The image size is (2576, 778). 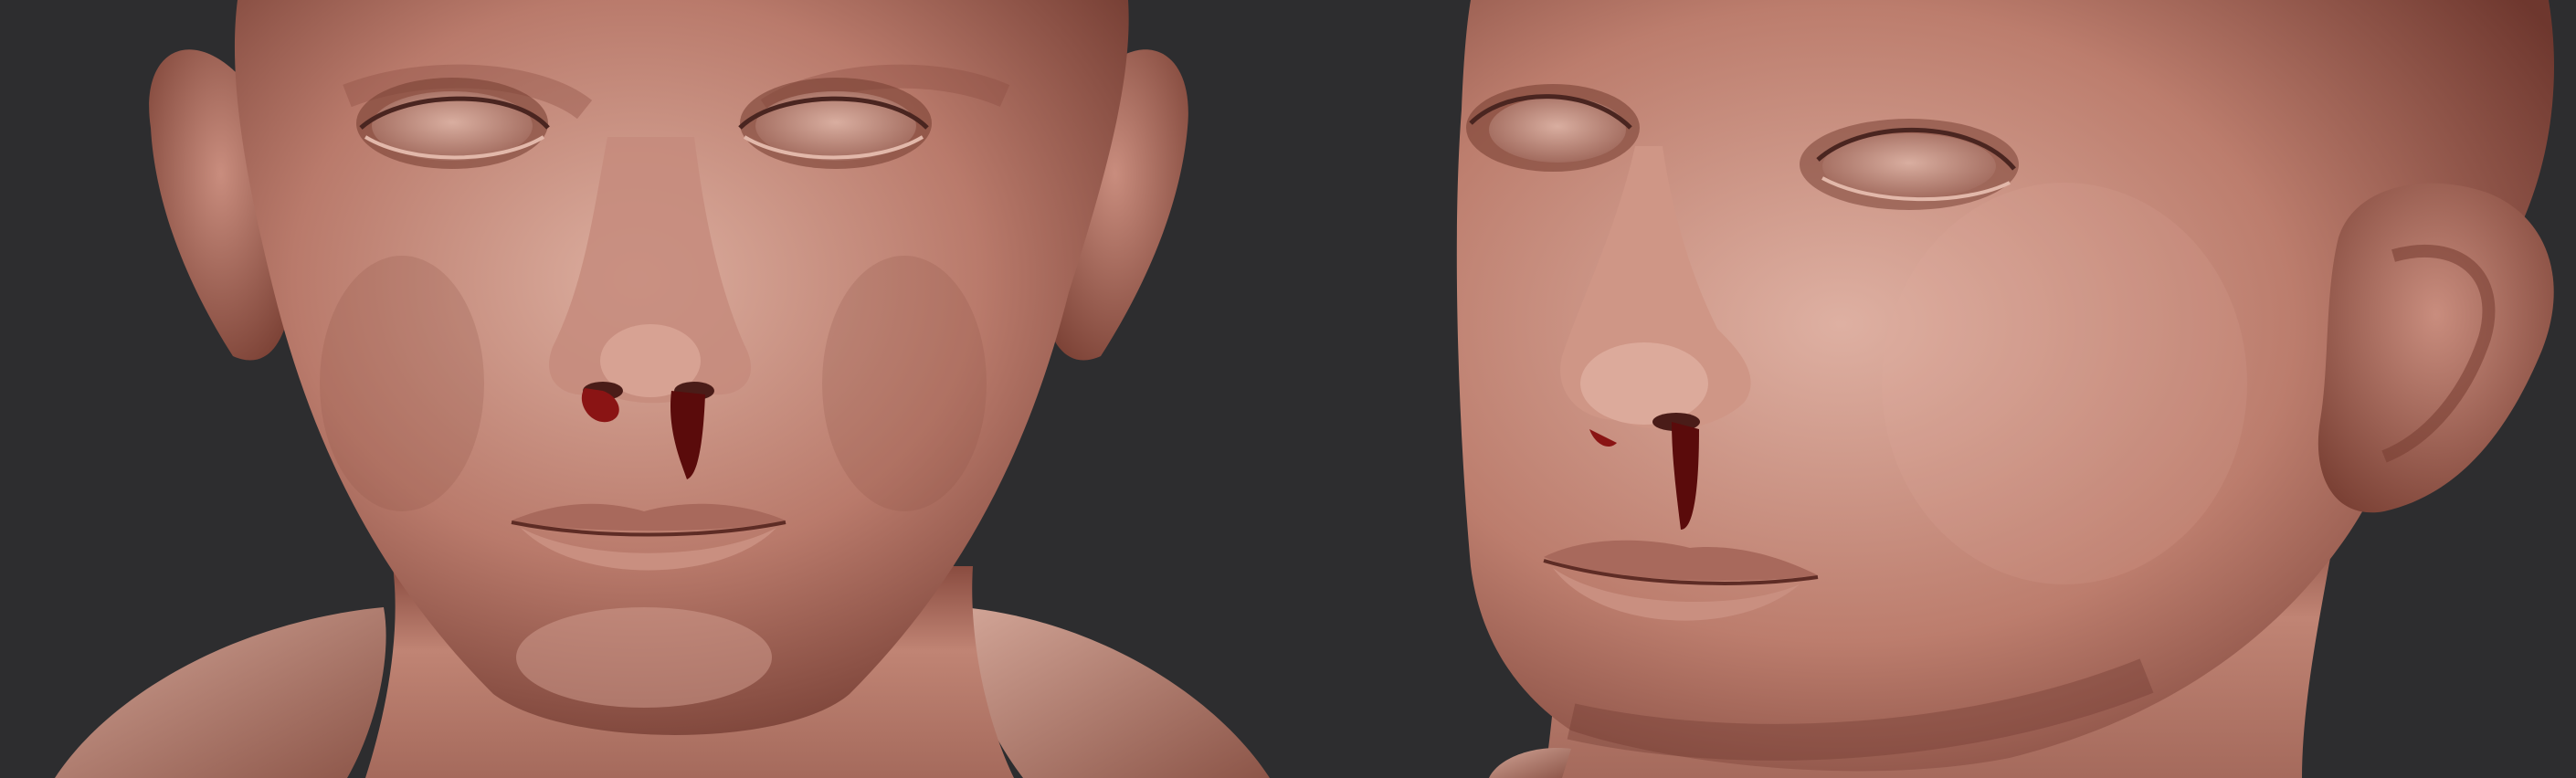 What do you see at coordinates (2435, 348) in the screenshot?
I see `ear-3q` at bounding box center [2435, 348].